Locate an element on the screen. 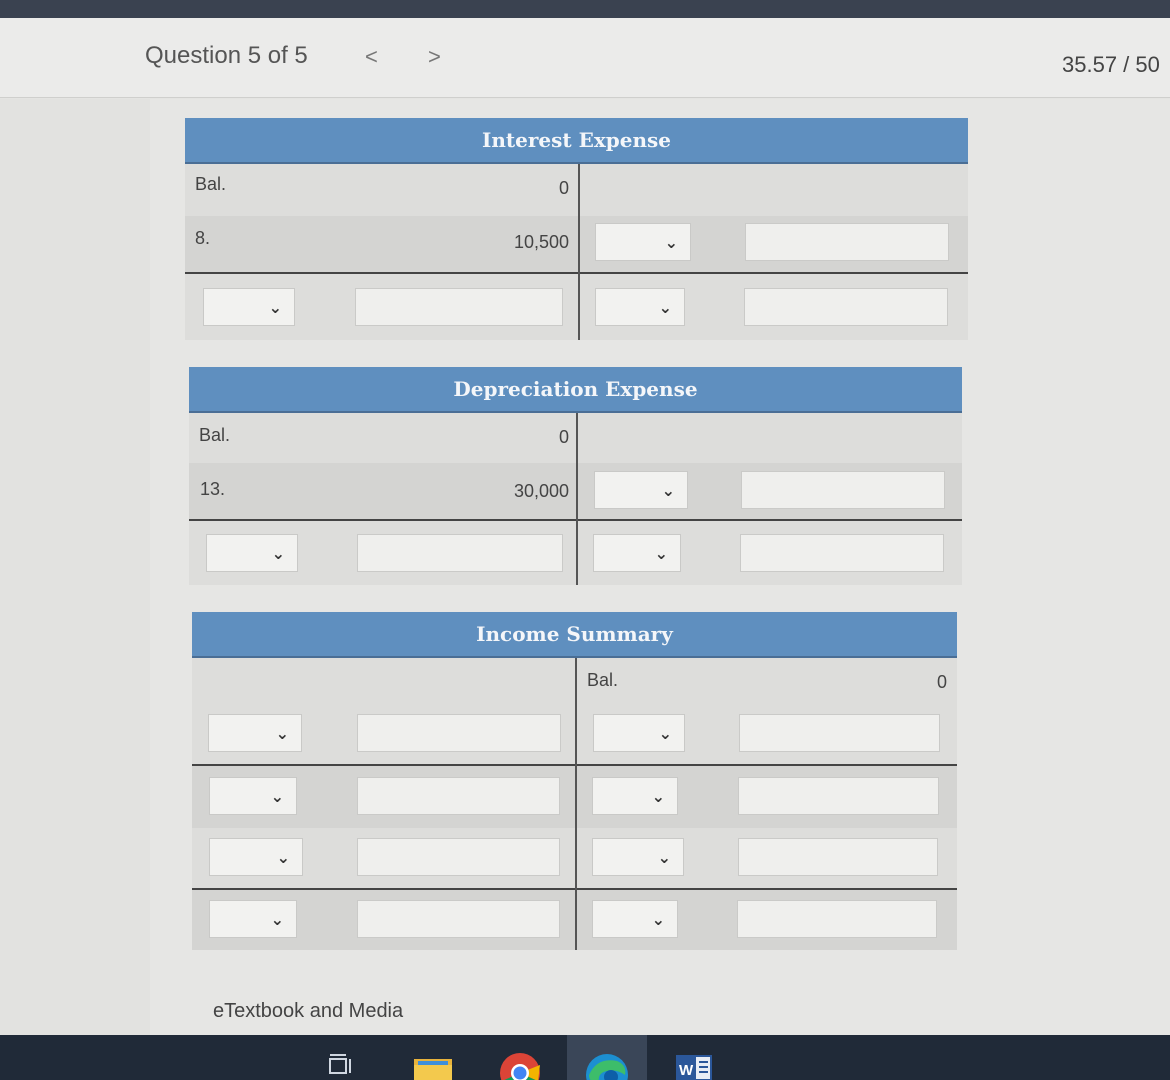 This screenshot has height=1080, width=1170. interest-expense-account: Interest Expense Bal. 0 8. 10,500 ⌄ ⌄ ⌄ is located at coordinates (576, 229).